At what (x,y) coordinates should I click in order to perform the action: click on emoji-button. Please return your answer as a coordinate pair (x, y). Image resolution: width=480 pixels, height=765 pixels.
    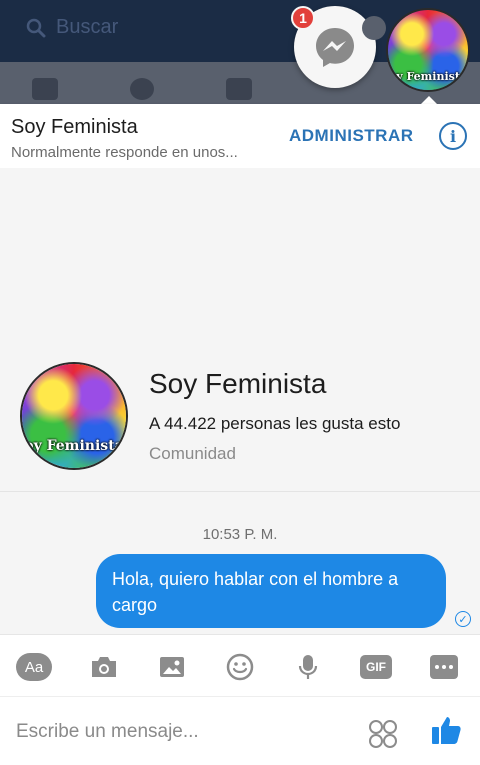
    Looking at the image, I should click on (240, 667).